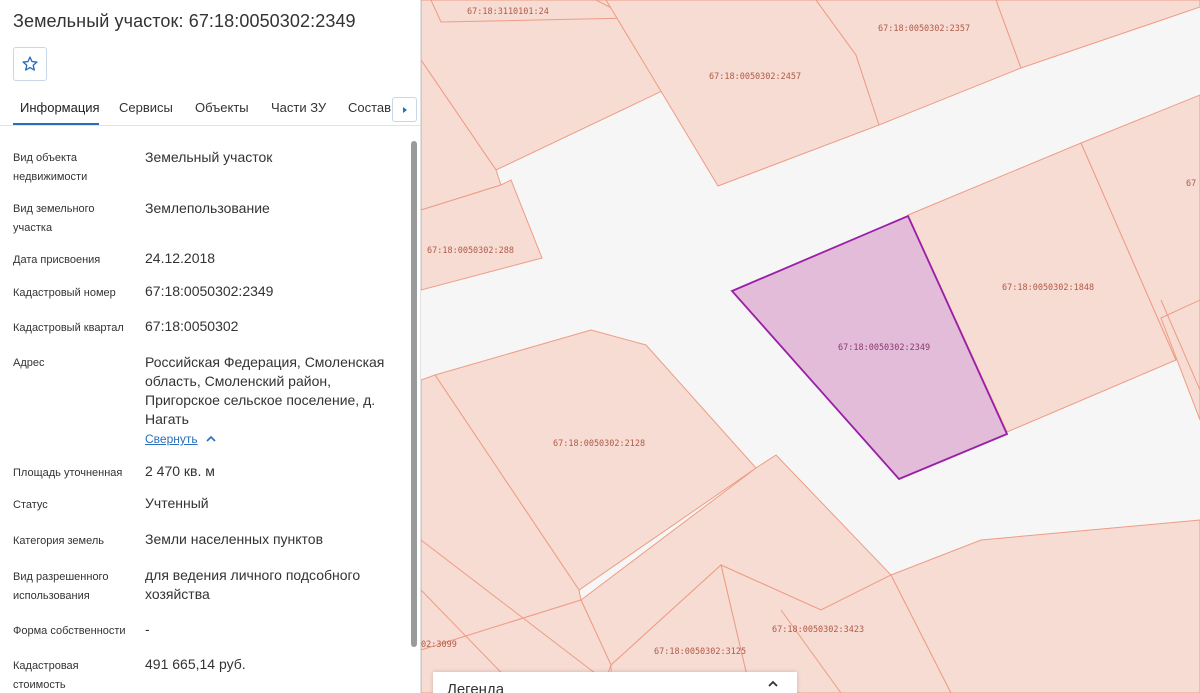 This screenshot has width=1200, height=693. I want to click on attr-label: Категория земель, so click(58, 541).